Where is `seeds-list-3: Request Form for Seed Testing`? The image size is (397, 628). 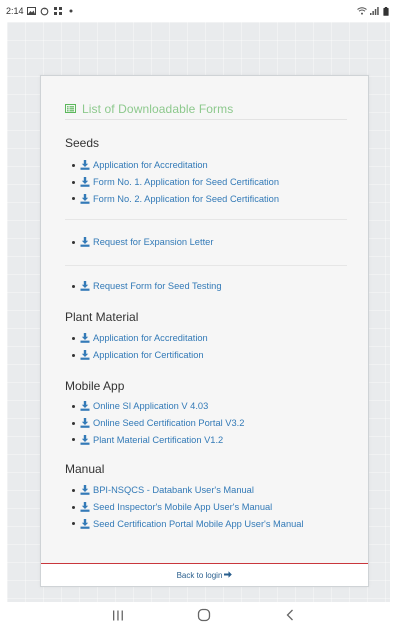 seeds-list-3: Request Form for Seed Testing is located at coordinates (147, 286).